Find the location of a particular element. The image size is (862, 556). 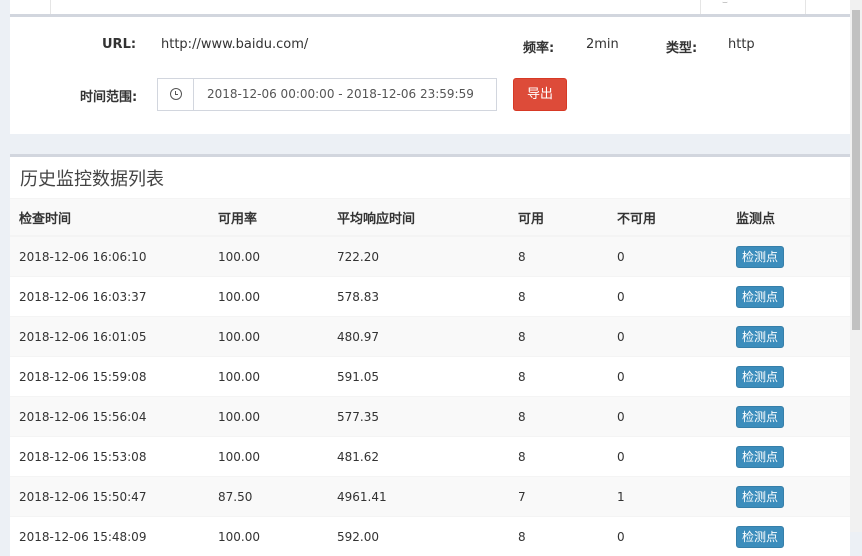

header-avg-response: 平均响应时间 is located at coordinates (418, 218).